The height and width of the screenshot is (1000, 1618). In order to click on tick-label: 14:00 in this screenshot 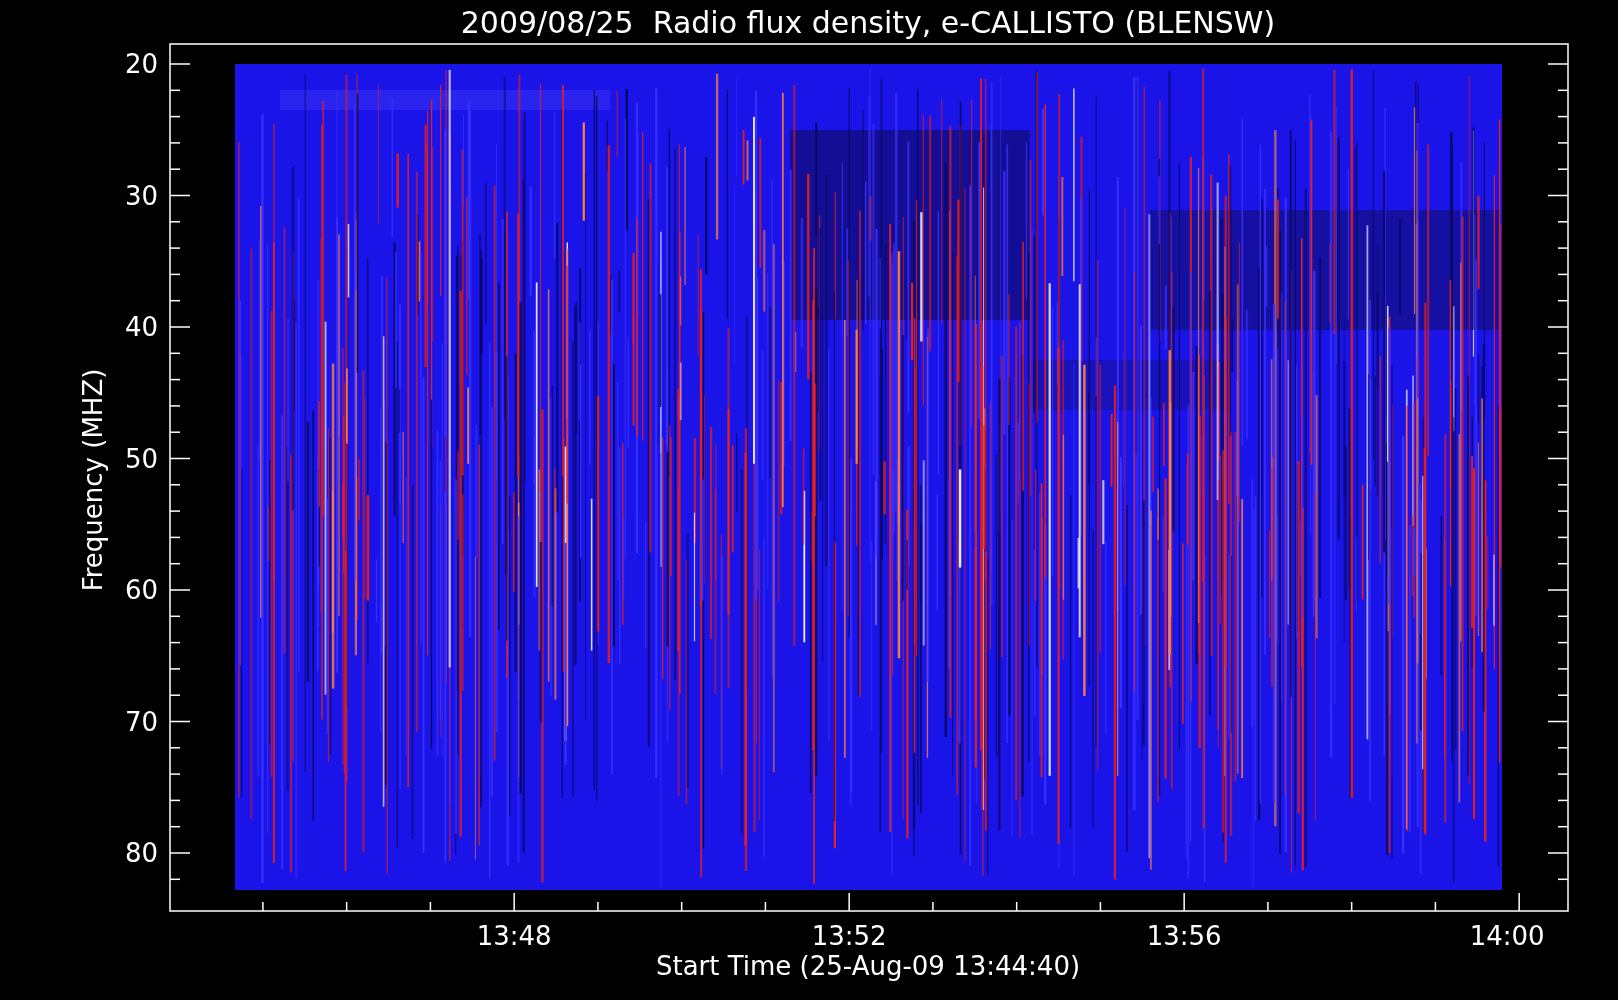, I will do `click(1507, 936)`.